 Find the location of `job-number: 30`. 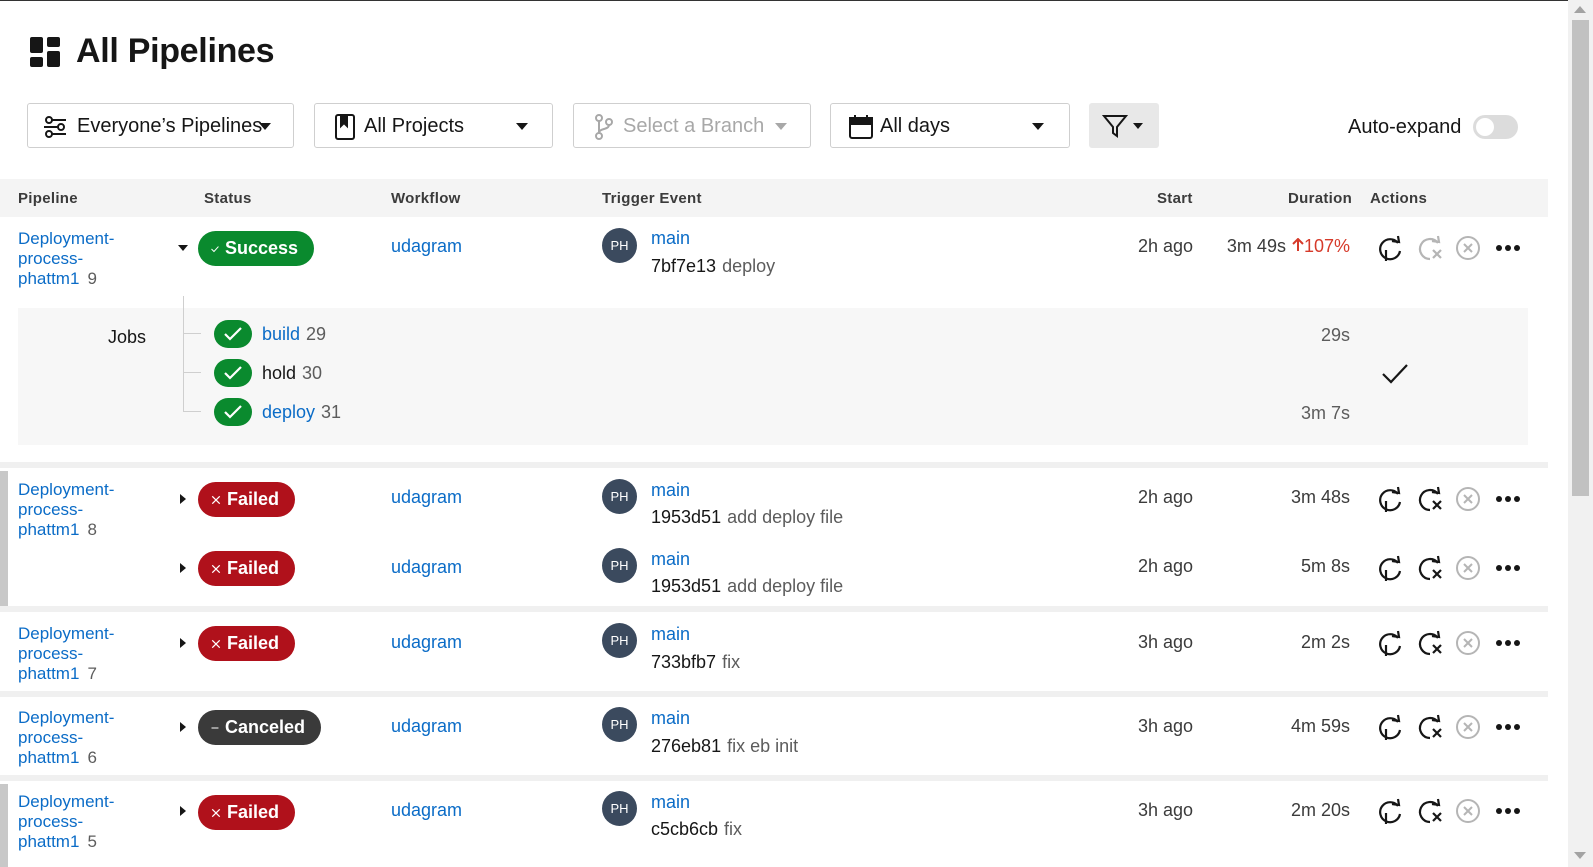

job-number: 30 is located at coordinates (312, 373).